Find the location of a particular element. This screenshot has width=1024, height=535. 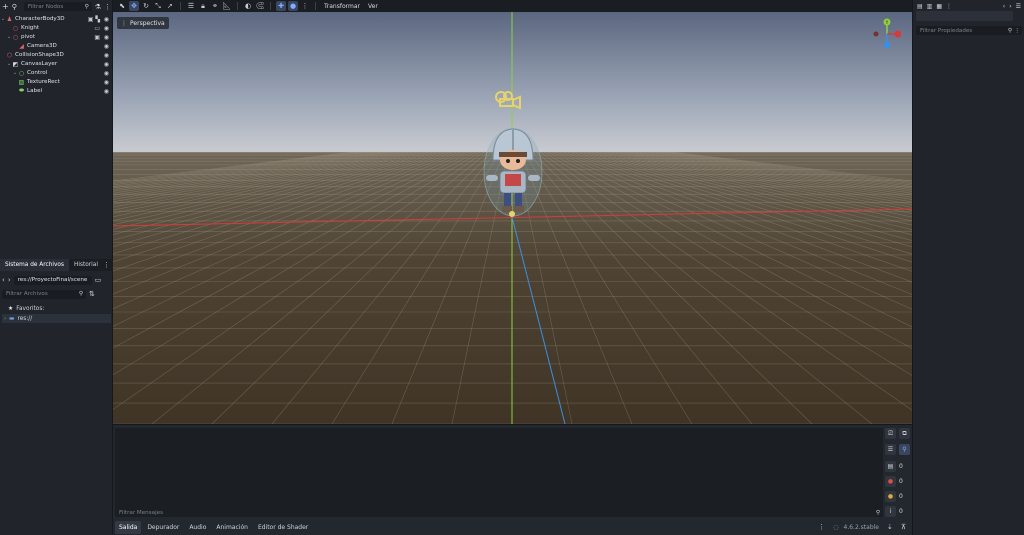

view-menu: Ver is located at coordinates (373, 6).